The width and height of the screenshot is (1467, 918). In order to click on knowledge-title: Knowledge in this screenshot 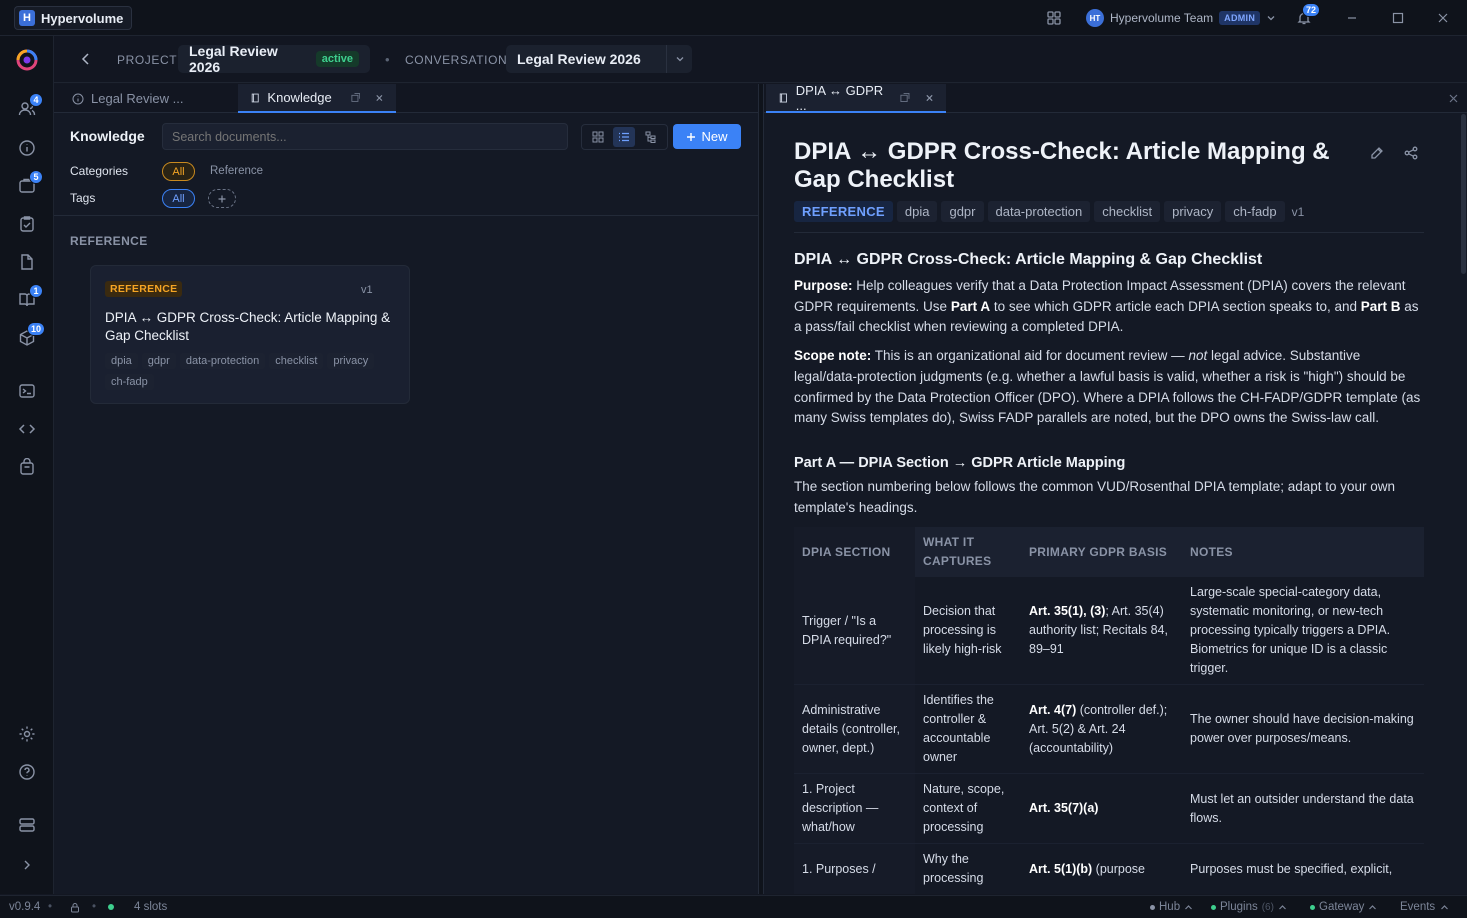, I will do `click(107, 136)`.